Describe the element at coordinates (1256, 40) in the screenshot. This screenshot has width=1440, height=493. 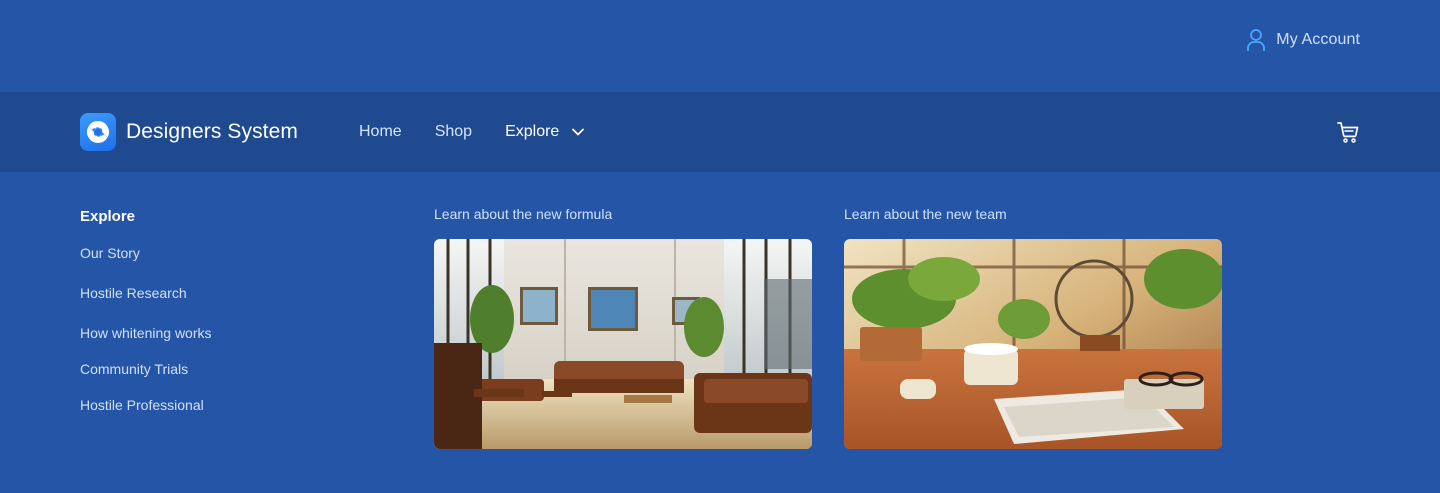
I see `user-icon` at that location.